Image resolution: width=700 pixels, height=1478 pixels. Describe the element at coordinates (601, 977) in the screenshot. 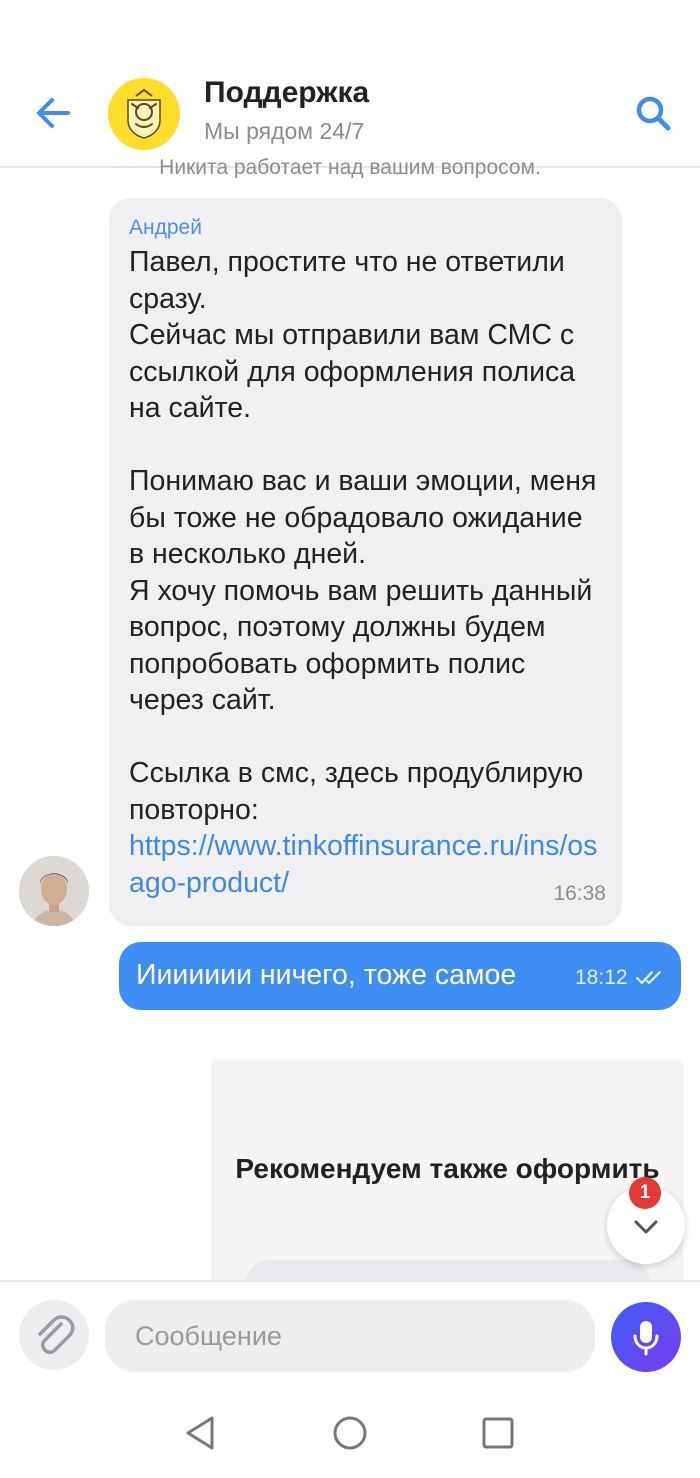

I see `message-time: 18:12` at that location.